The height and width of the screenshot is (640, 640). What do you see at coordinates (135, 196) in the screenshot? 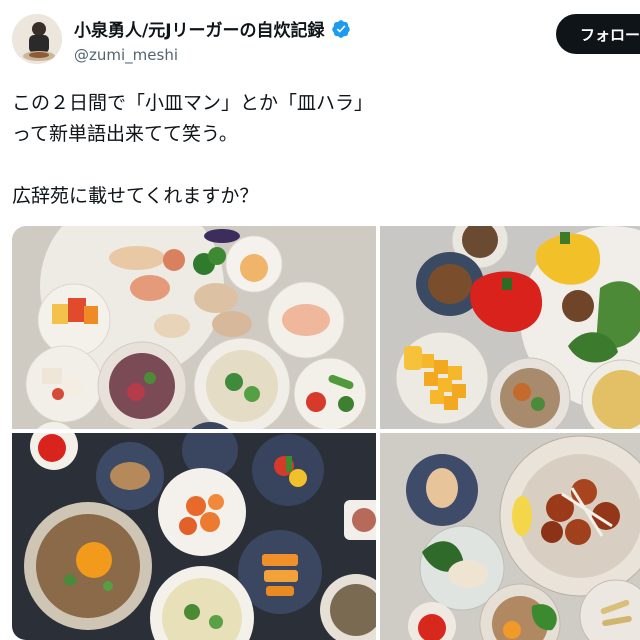
I see `tweet-line-3: 広辞苑に載せてくれますか？` at bounding box center [135, 196].